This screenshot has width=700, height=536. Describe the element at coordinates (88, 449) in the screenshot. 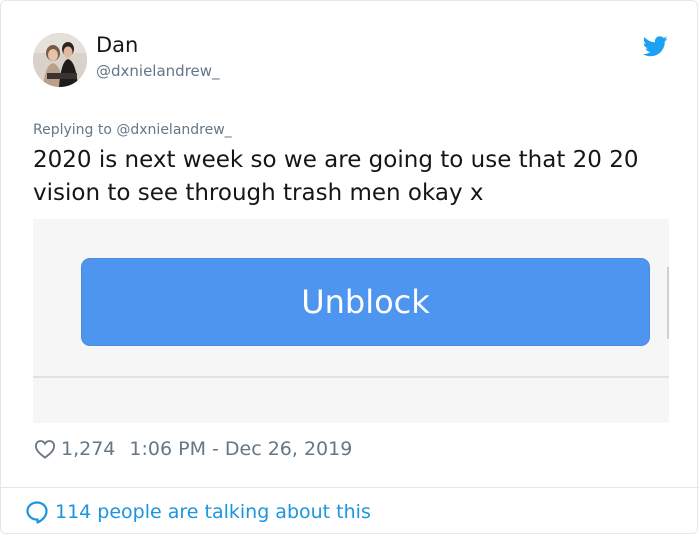

I see `like-count: 1,274` at that location.